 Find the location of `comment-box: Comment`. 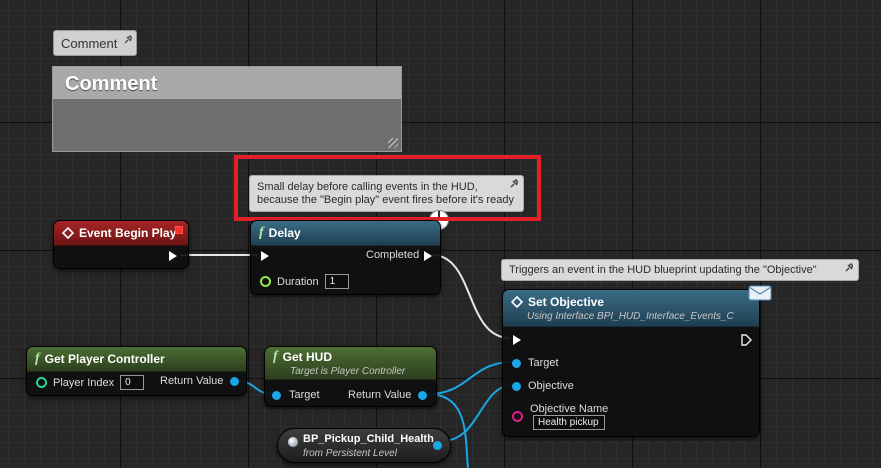

comment-box: Comment is located at coordinates (227, 109).